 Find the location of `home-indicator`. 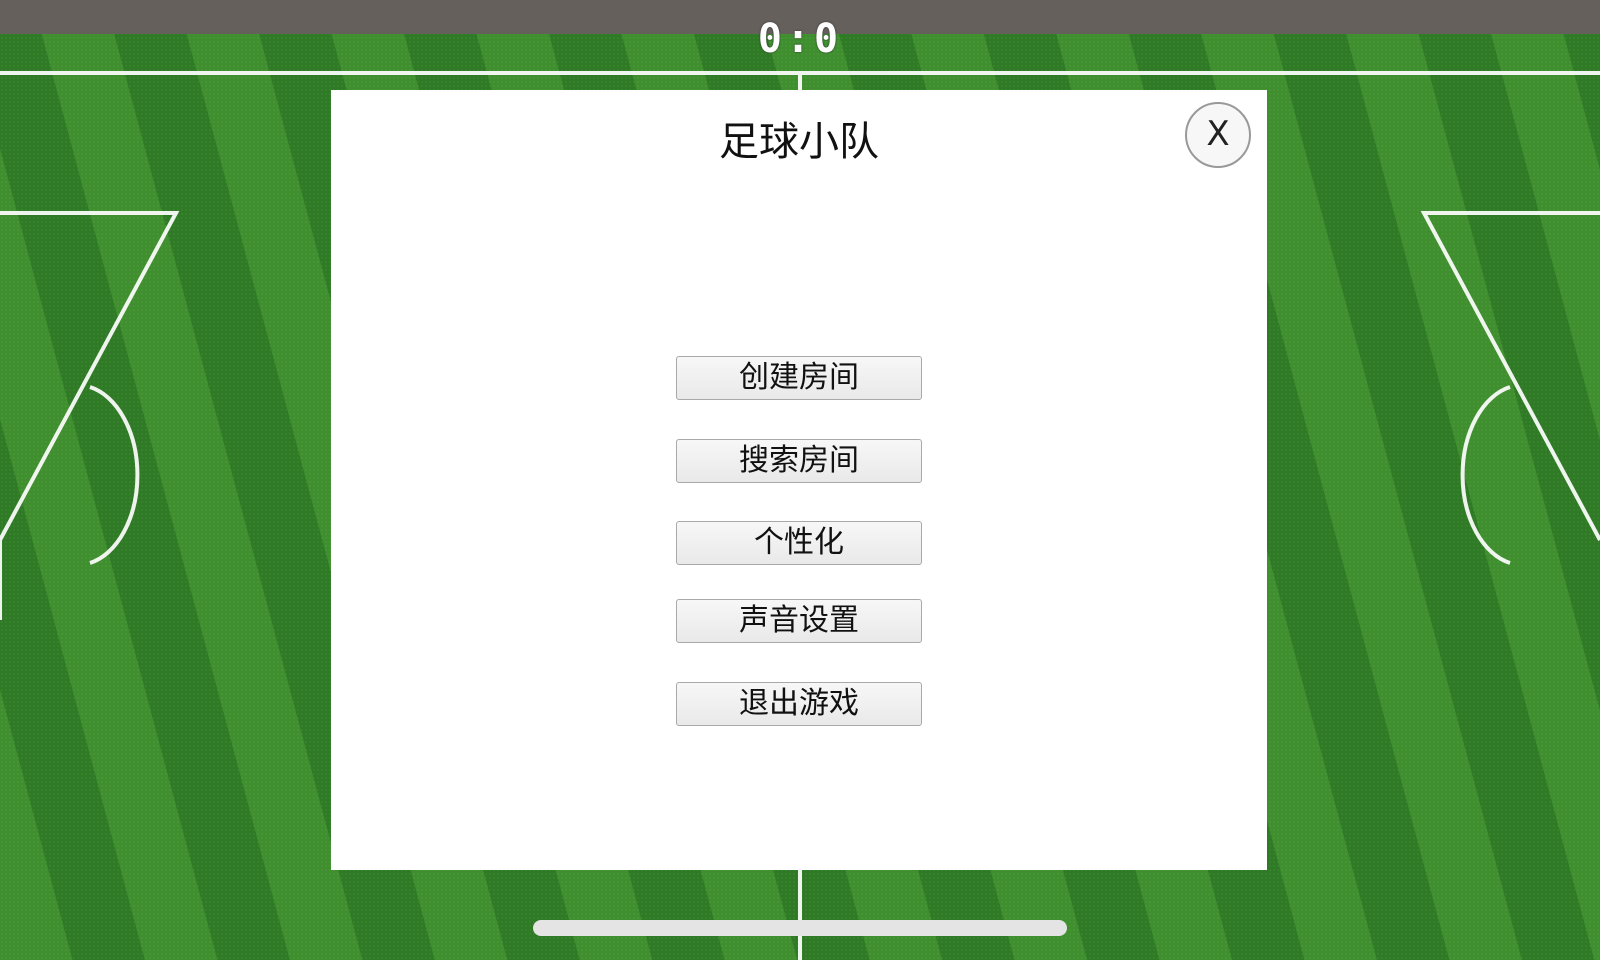

home-indicator is located at coordinates (800, 928).